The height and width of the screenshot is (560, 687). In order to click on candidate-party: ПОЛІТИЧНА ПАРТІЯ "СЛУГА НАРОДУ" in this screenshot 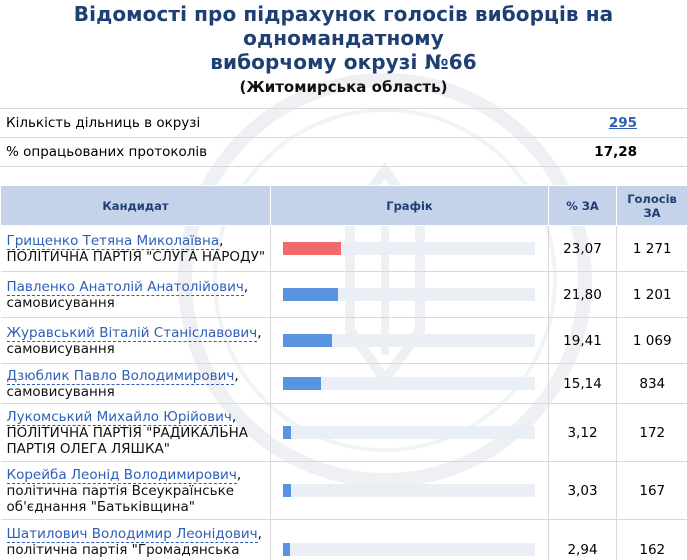, I will do `click(136, 256)`.